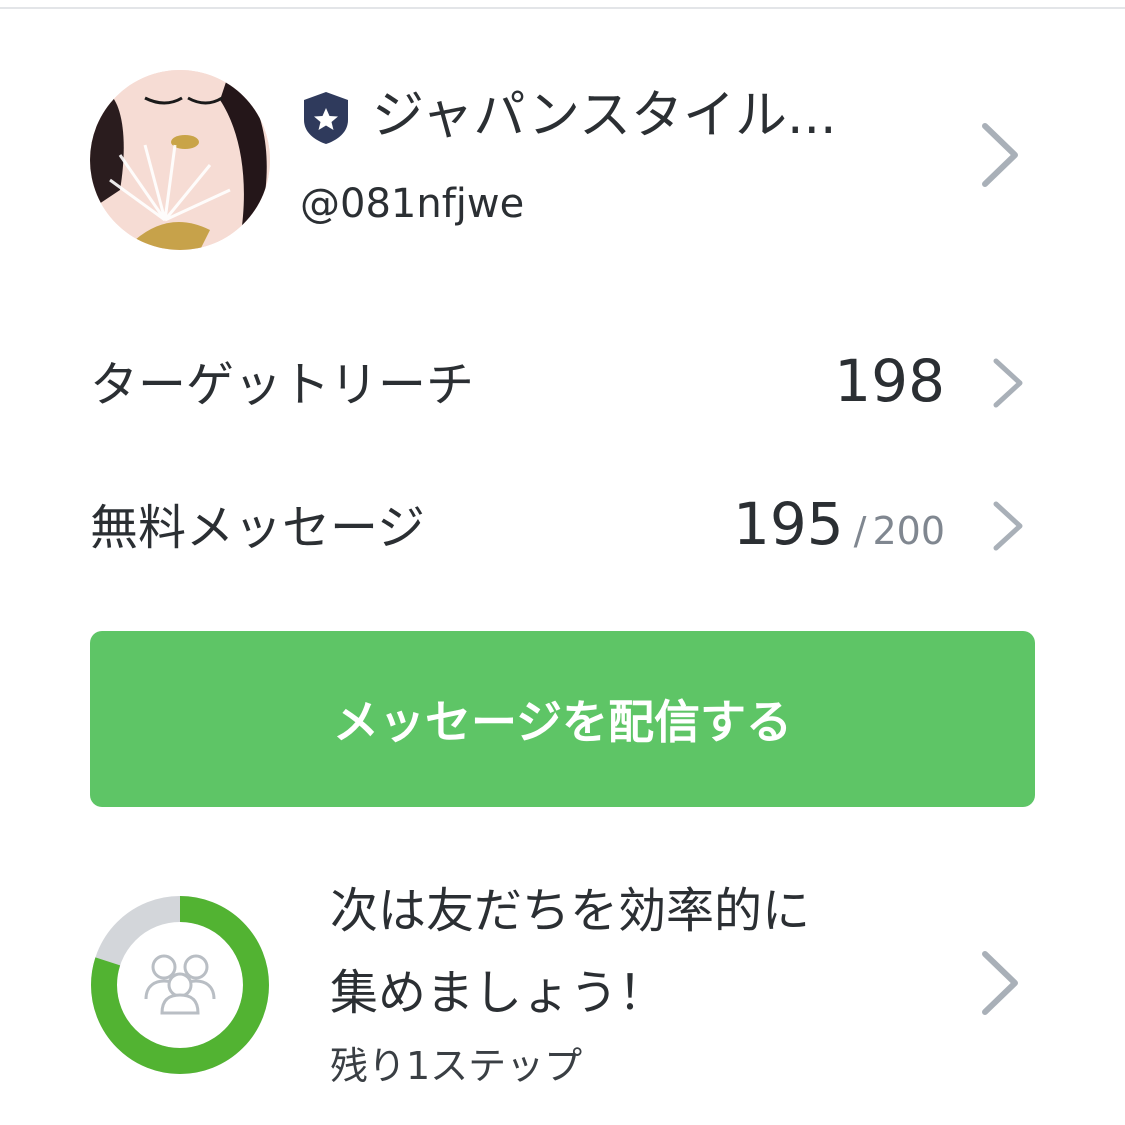 This screenshot has height=1125, width=1125. What do you see at coordinates (570, 911) in the screenshot?
I see `next-step-title-line1: 次は友だちを効率的に` at bounding box center [570, 911].